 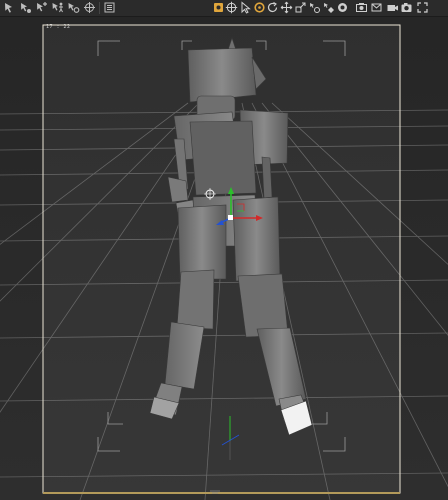 What do you see at coordinates (41, 7) in the screenshot?
I see `bone-select-icon` at bounding box center [41, 7].